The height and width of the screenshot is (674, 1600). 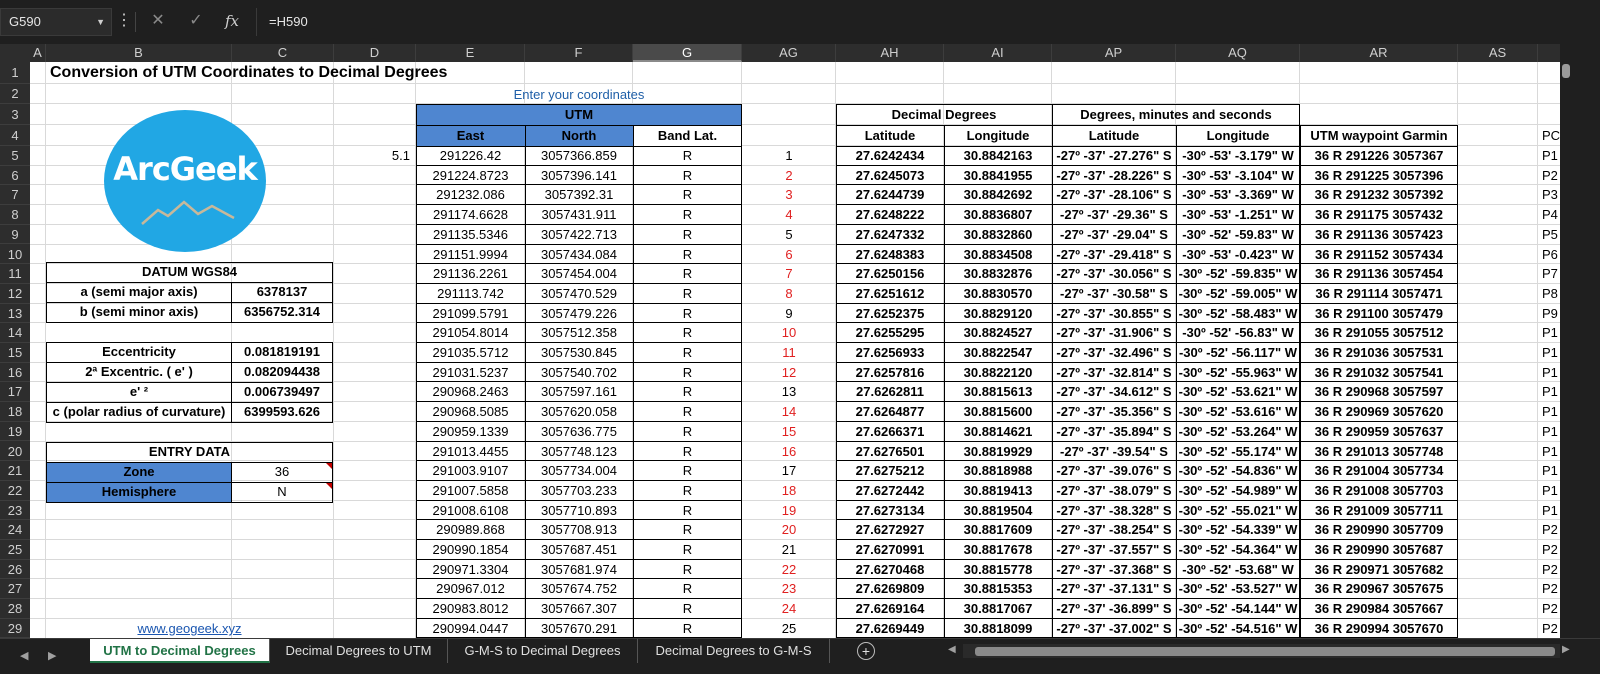 I want to click on scroll-right-icon: ▶, so click(x=1566, y=649).